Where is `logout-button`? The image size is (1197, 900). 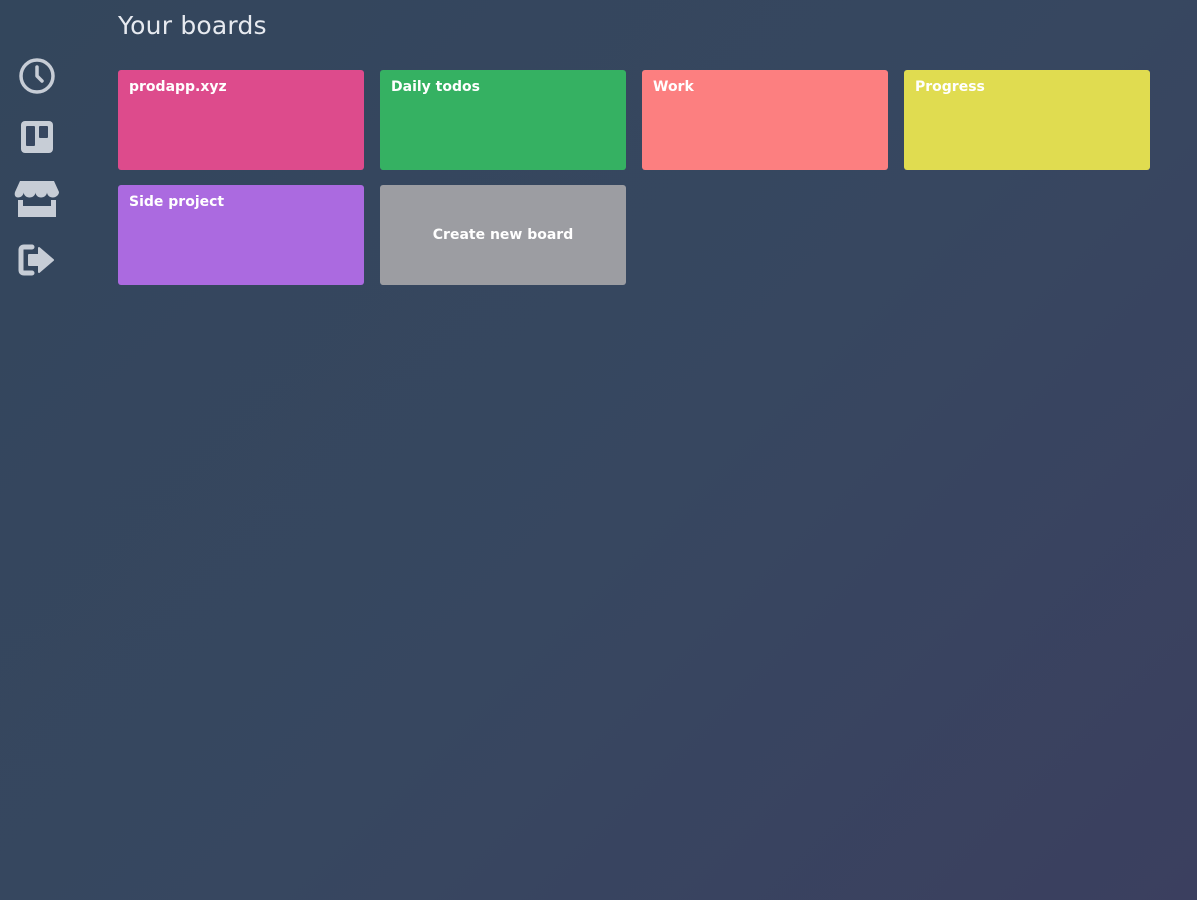
logout-button is located at coordinates (37, 260).